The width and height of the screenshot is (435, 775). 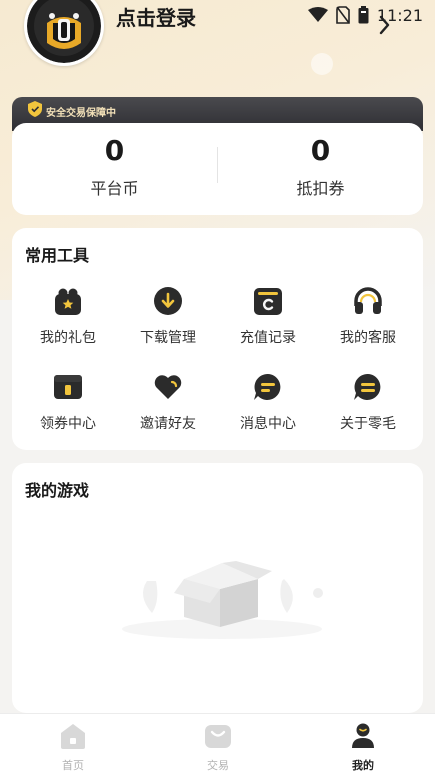 I want to click on status-bar: 11:21, so click(x=365, y=15).